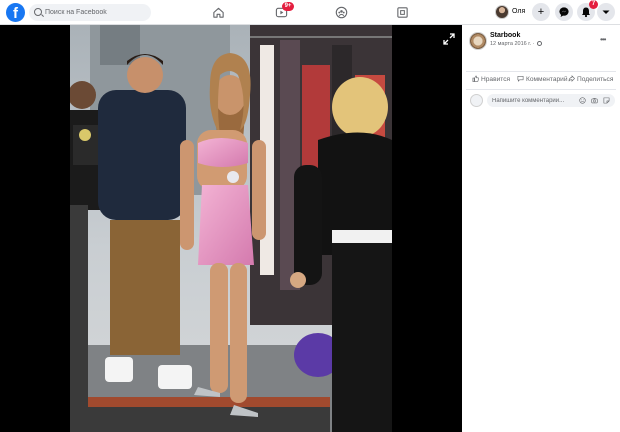  I want to click on chevron-down-icon, so click(606, 12).